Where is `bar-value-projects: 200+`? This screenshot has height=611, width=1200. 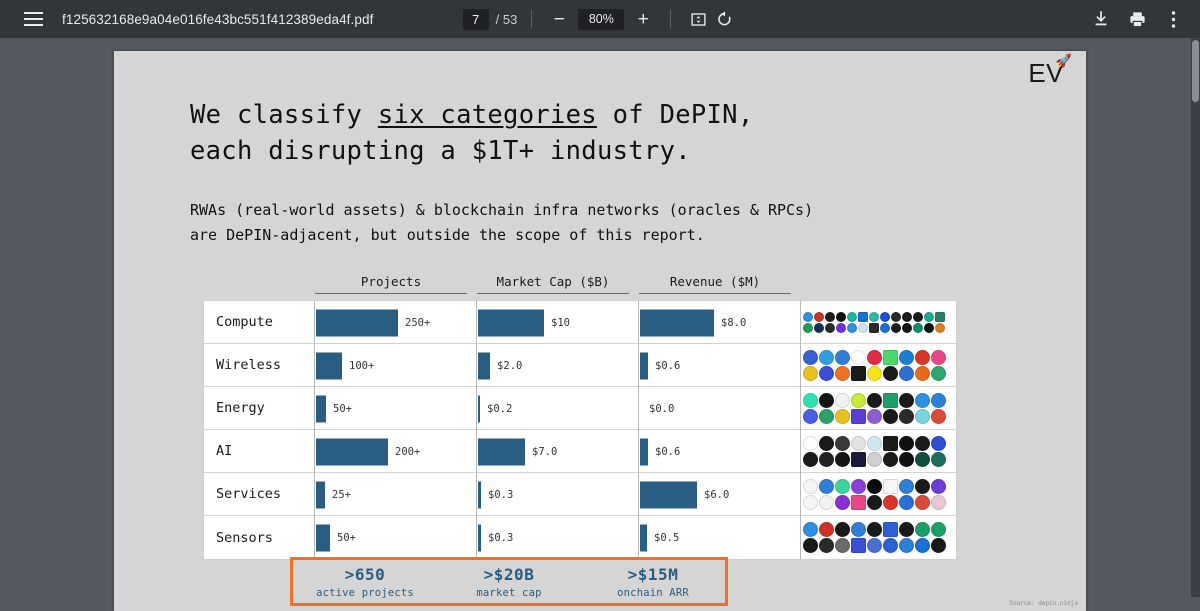
bar-value-projects: 200+ is located at coordinates (408, 451).